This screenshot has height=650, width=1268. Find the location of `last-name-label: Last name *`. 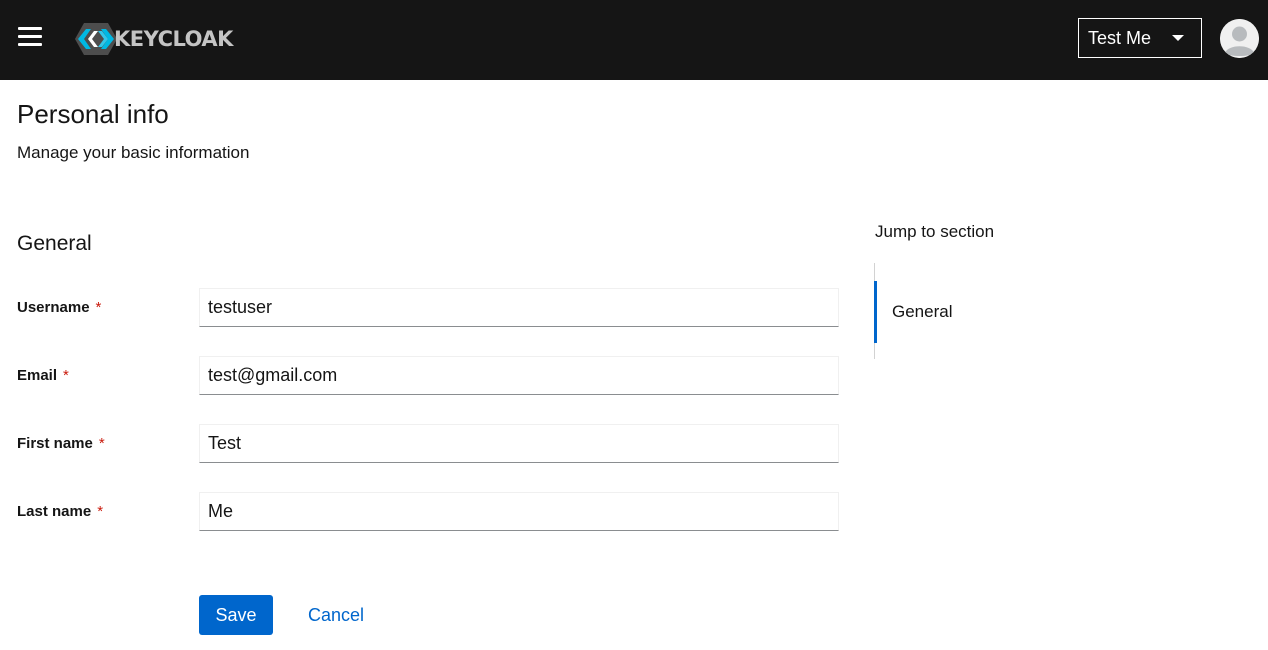

last-name-label: Last name * is located at coordinates (60, 512).